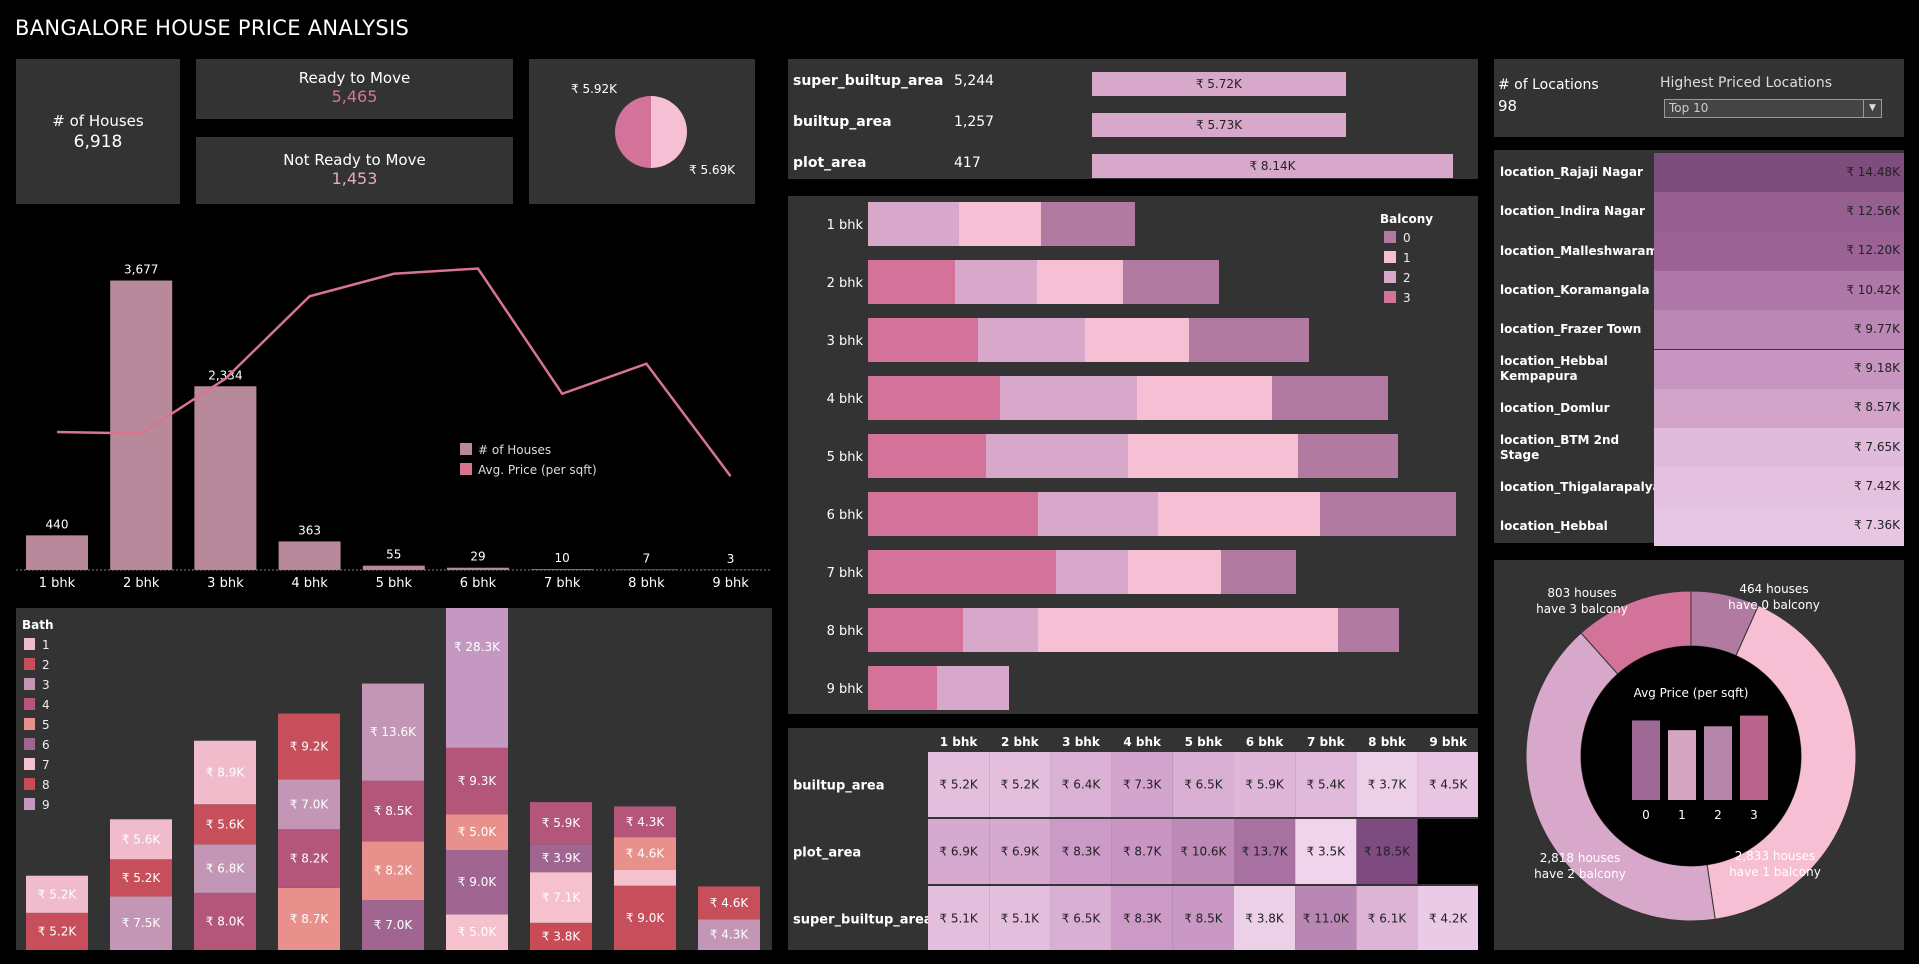 This screenshot has width=1919, height=964. I want to click on houses-kpi-card: # of Houses 6,918, so click(98, 131).